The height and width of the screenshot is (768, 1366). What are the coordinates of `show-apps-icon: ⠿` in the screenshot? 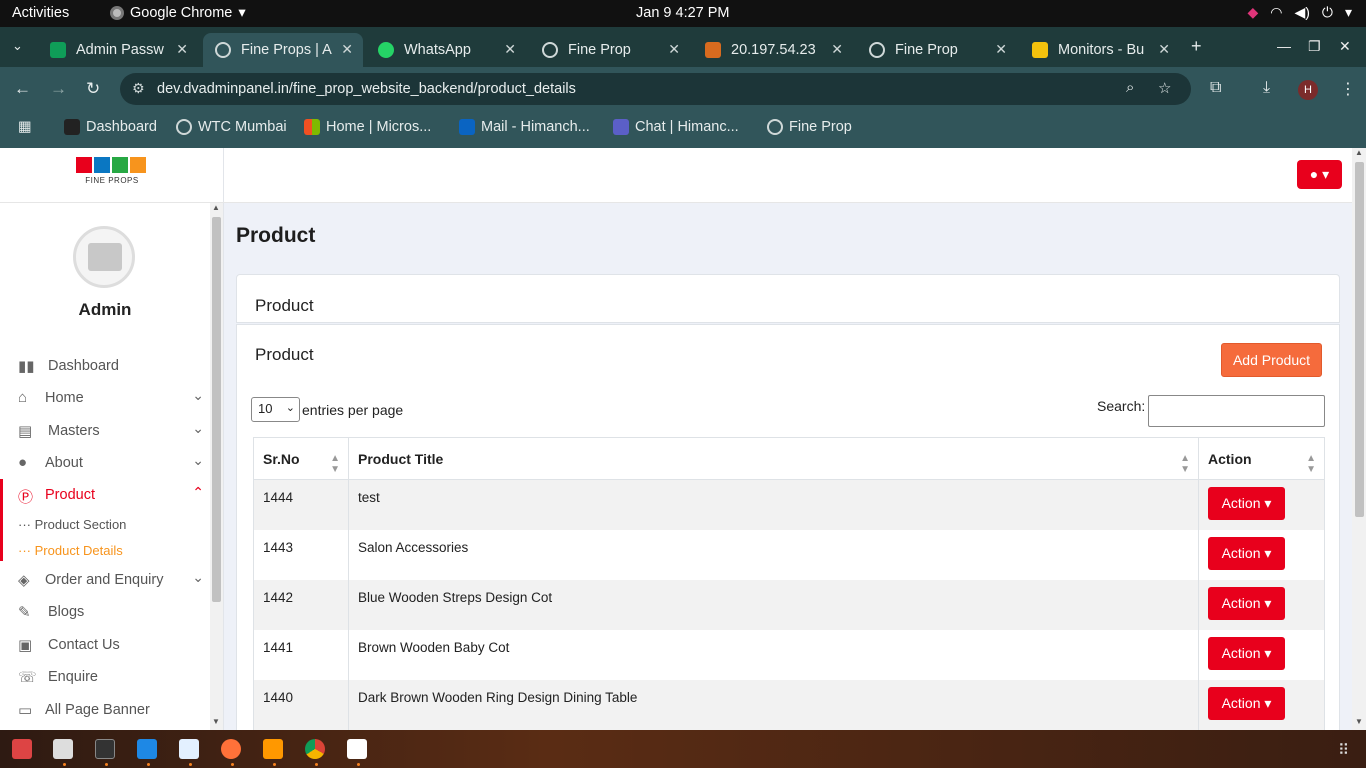 It's located at (1343, 750).